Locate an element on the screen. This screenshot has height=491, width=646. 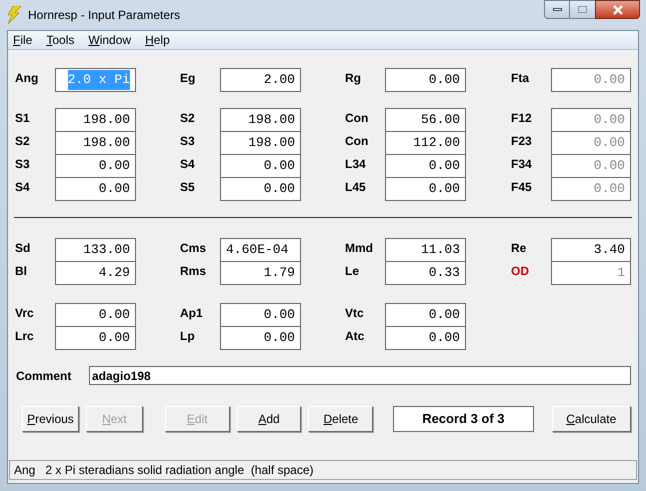
input-field: 133.00 is located at coordinates (95, 250).